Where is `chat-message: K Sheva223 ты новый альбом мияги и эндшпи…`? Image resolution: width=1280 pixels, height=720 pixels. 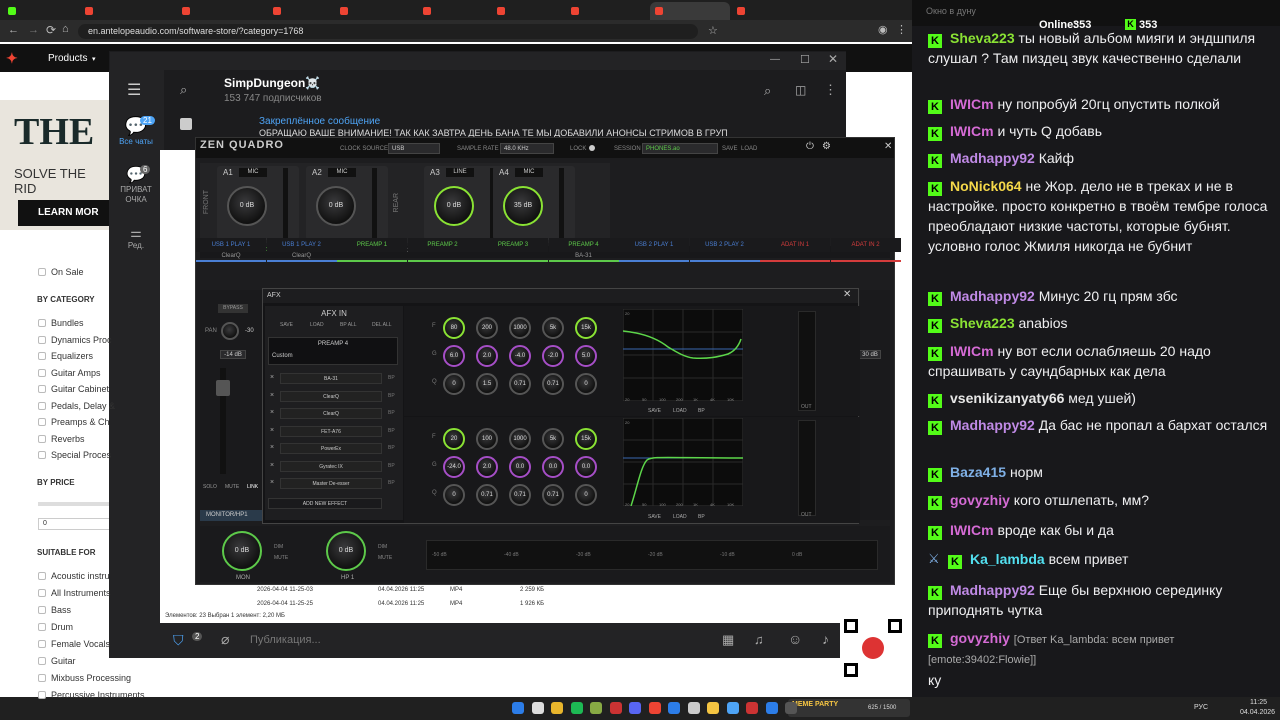
chat-message: K Sheva223 ты новый альбом мияги и эндшпи… is located at coordinates (1098, 48).